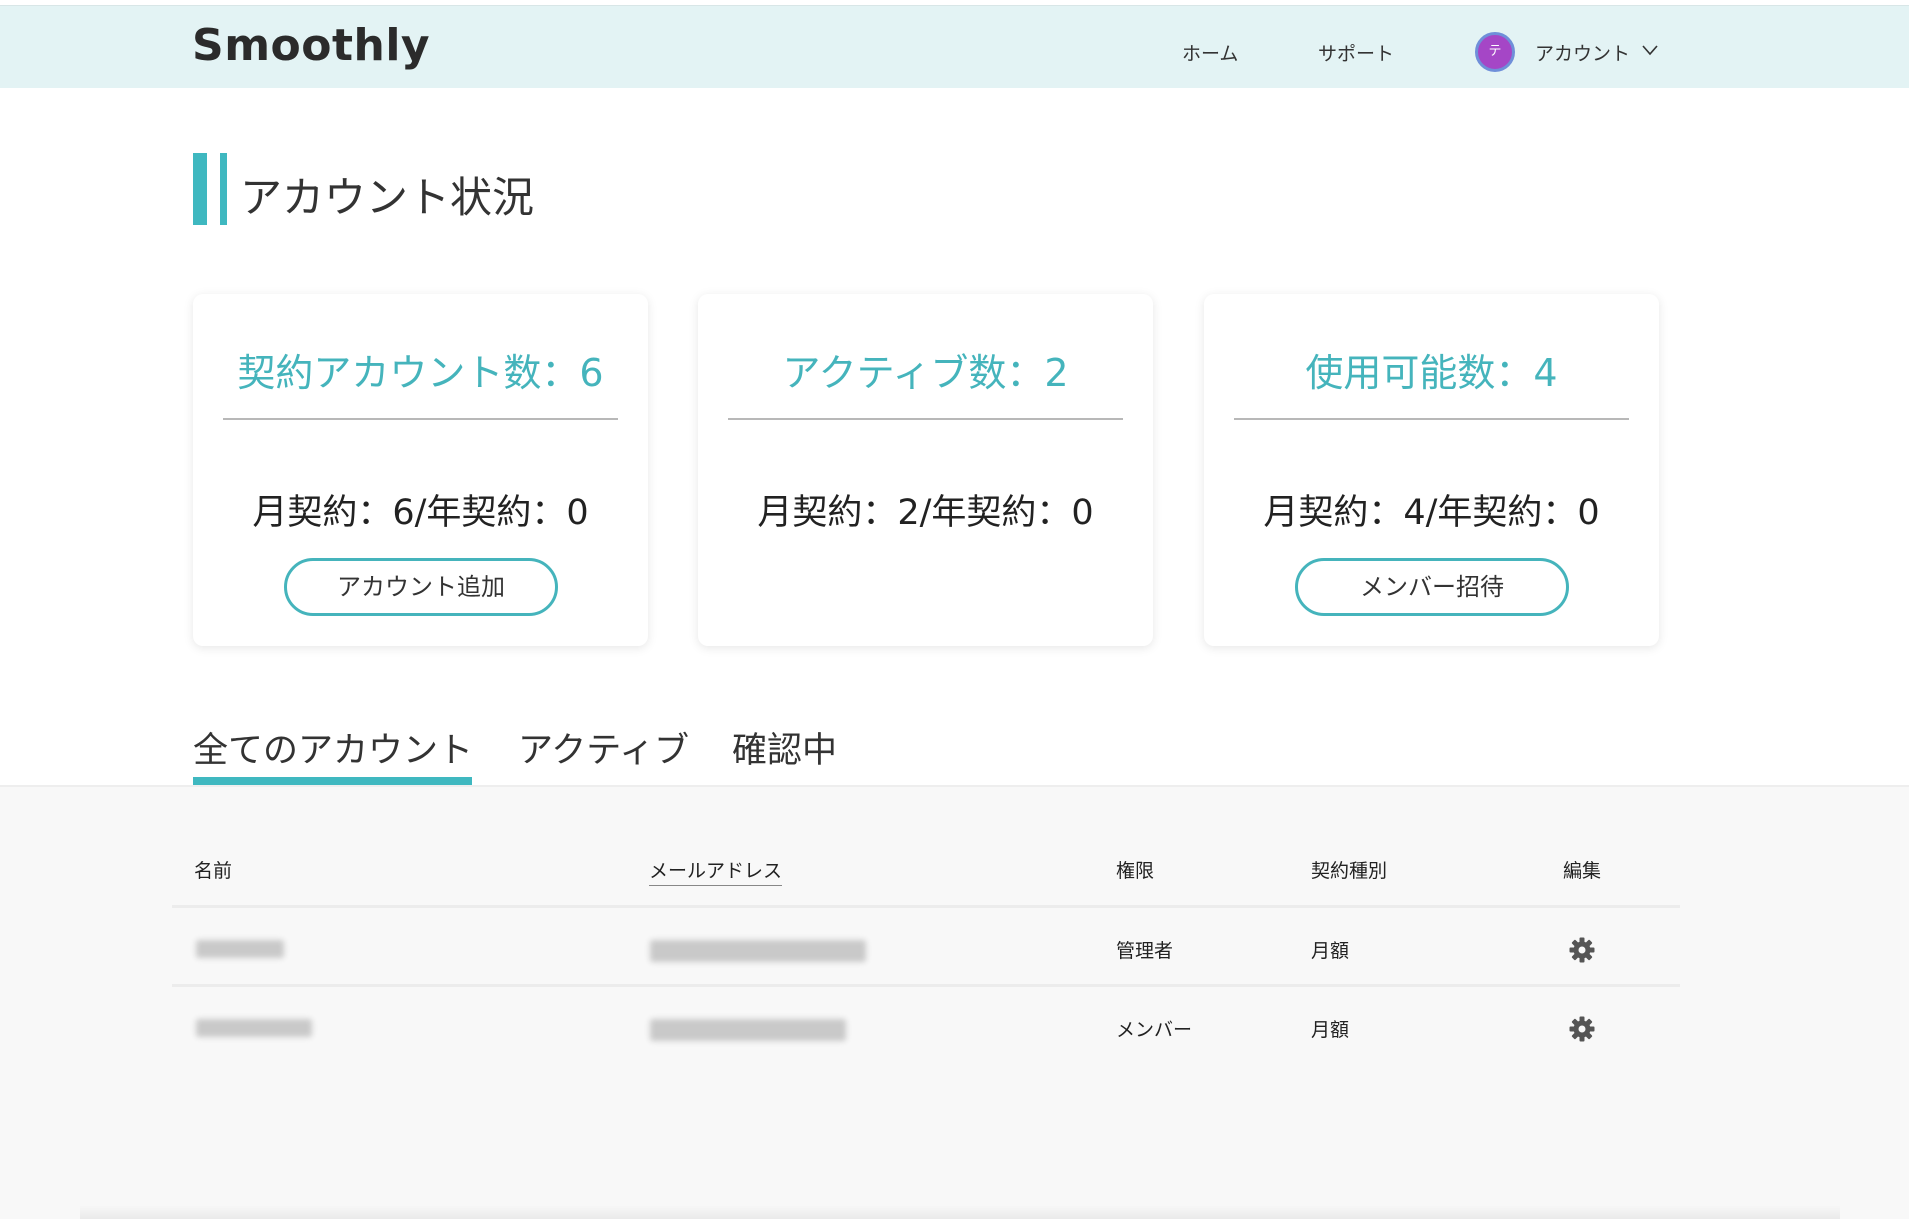  I want to click on tab-pending: 確認中, so click(784, 747).